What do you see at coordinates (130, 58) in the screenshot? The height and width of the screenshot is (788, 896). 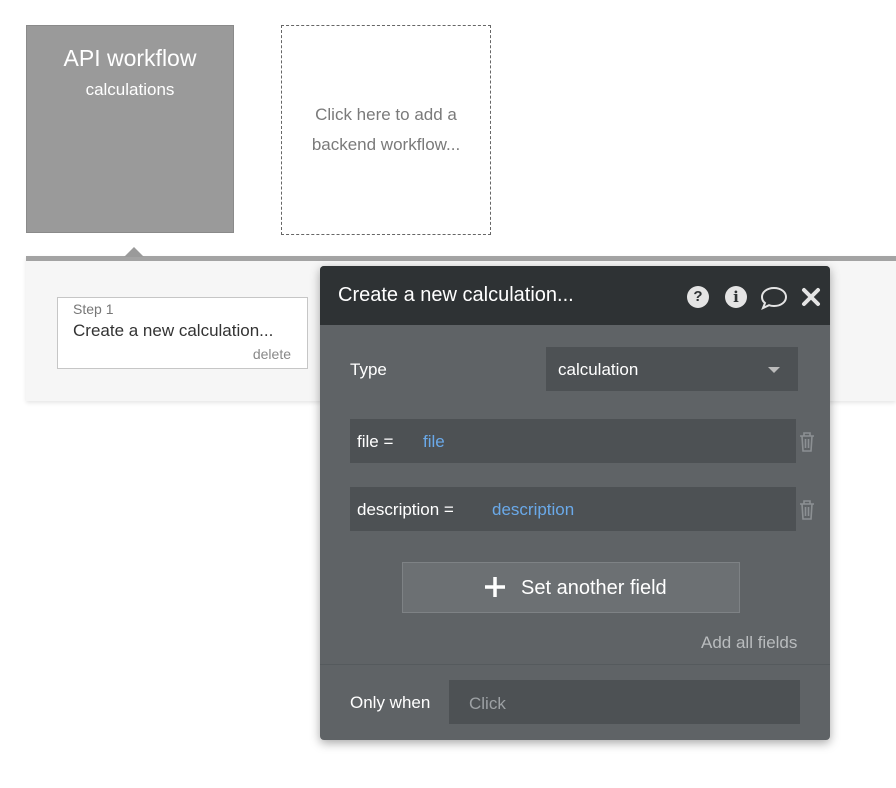 I see `workflow-title: API workflow` at bounding box center [130, 58].